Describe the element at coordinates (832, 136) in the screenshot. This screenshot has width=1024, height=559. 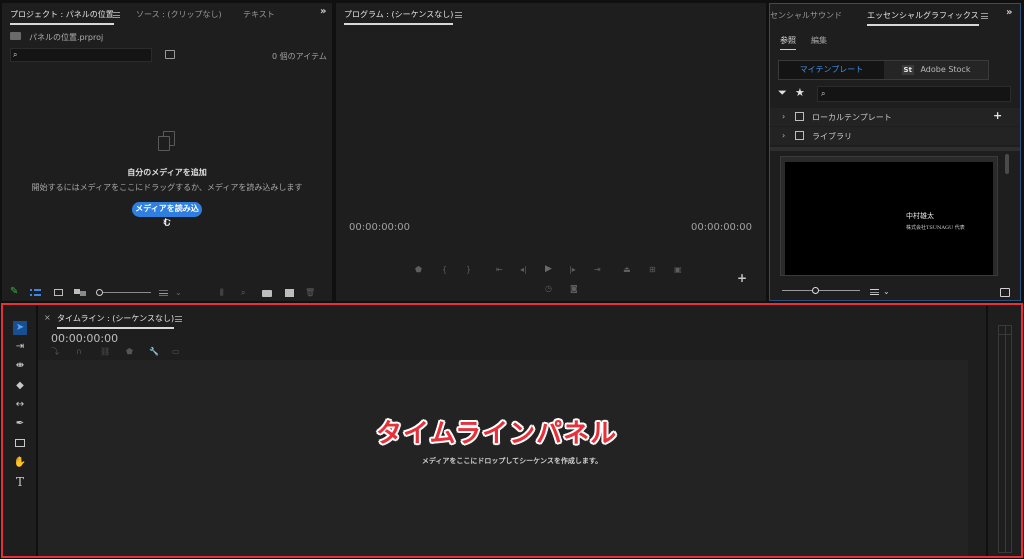
I see `tree-label: ライブラリ` at that location.